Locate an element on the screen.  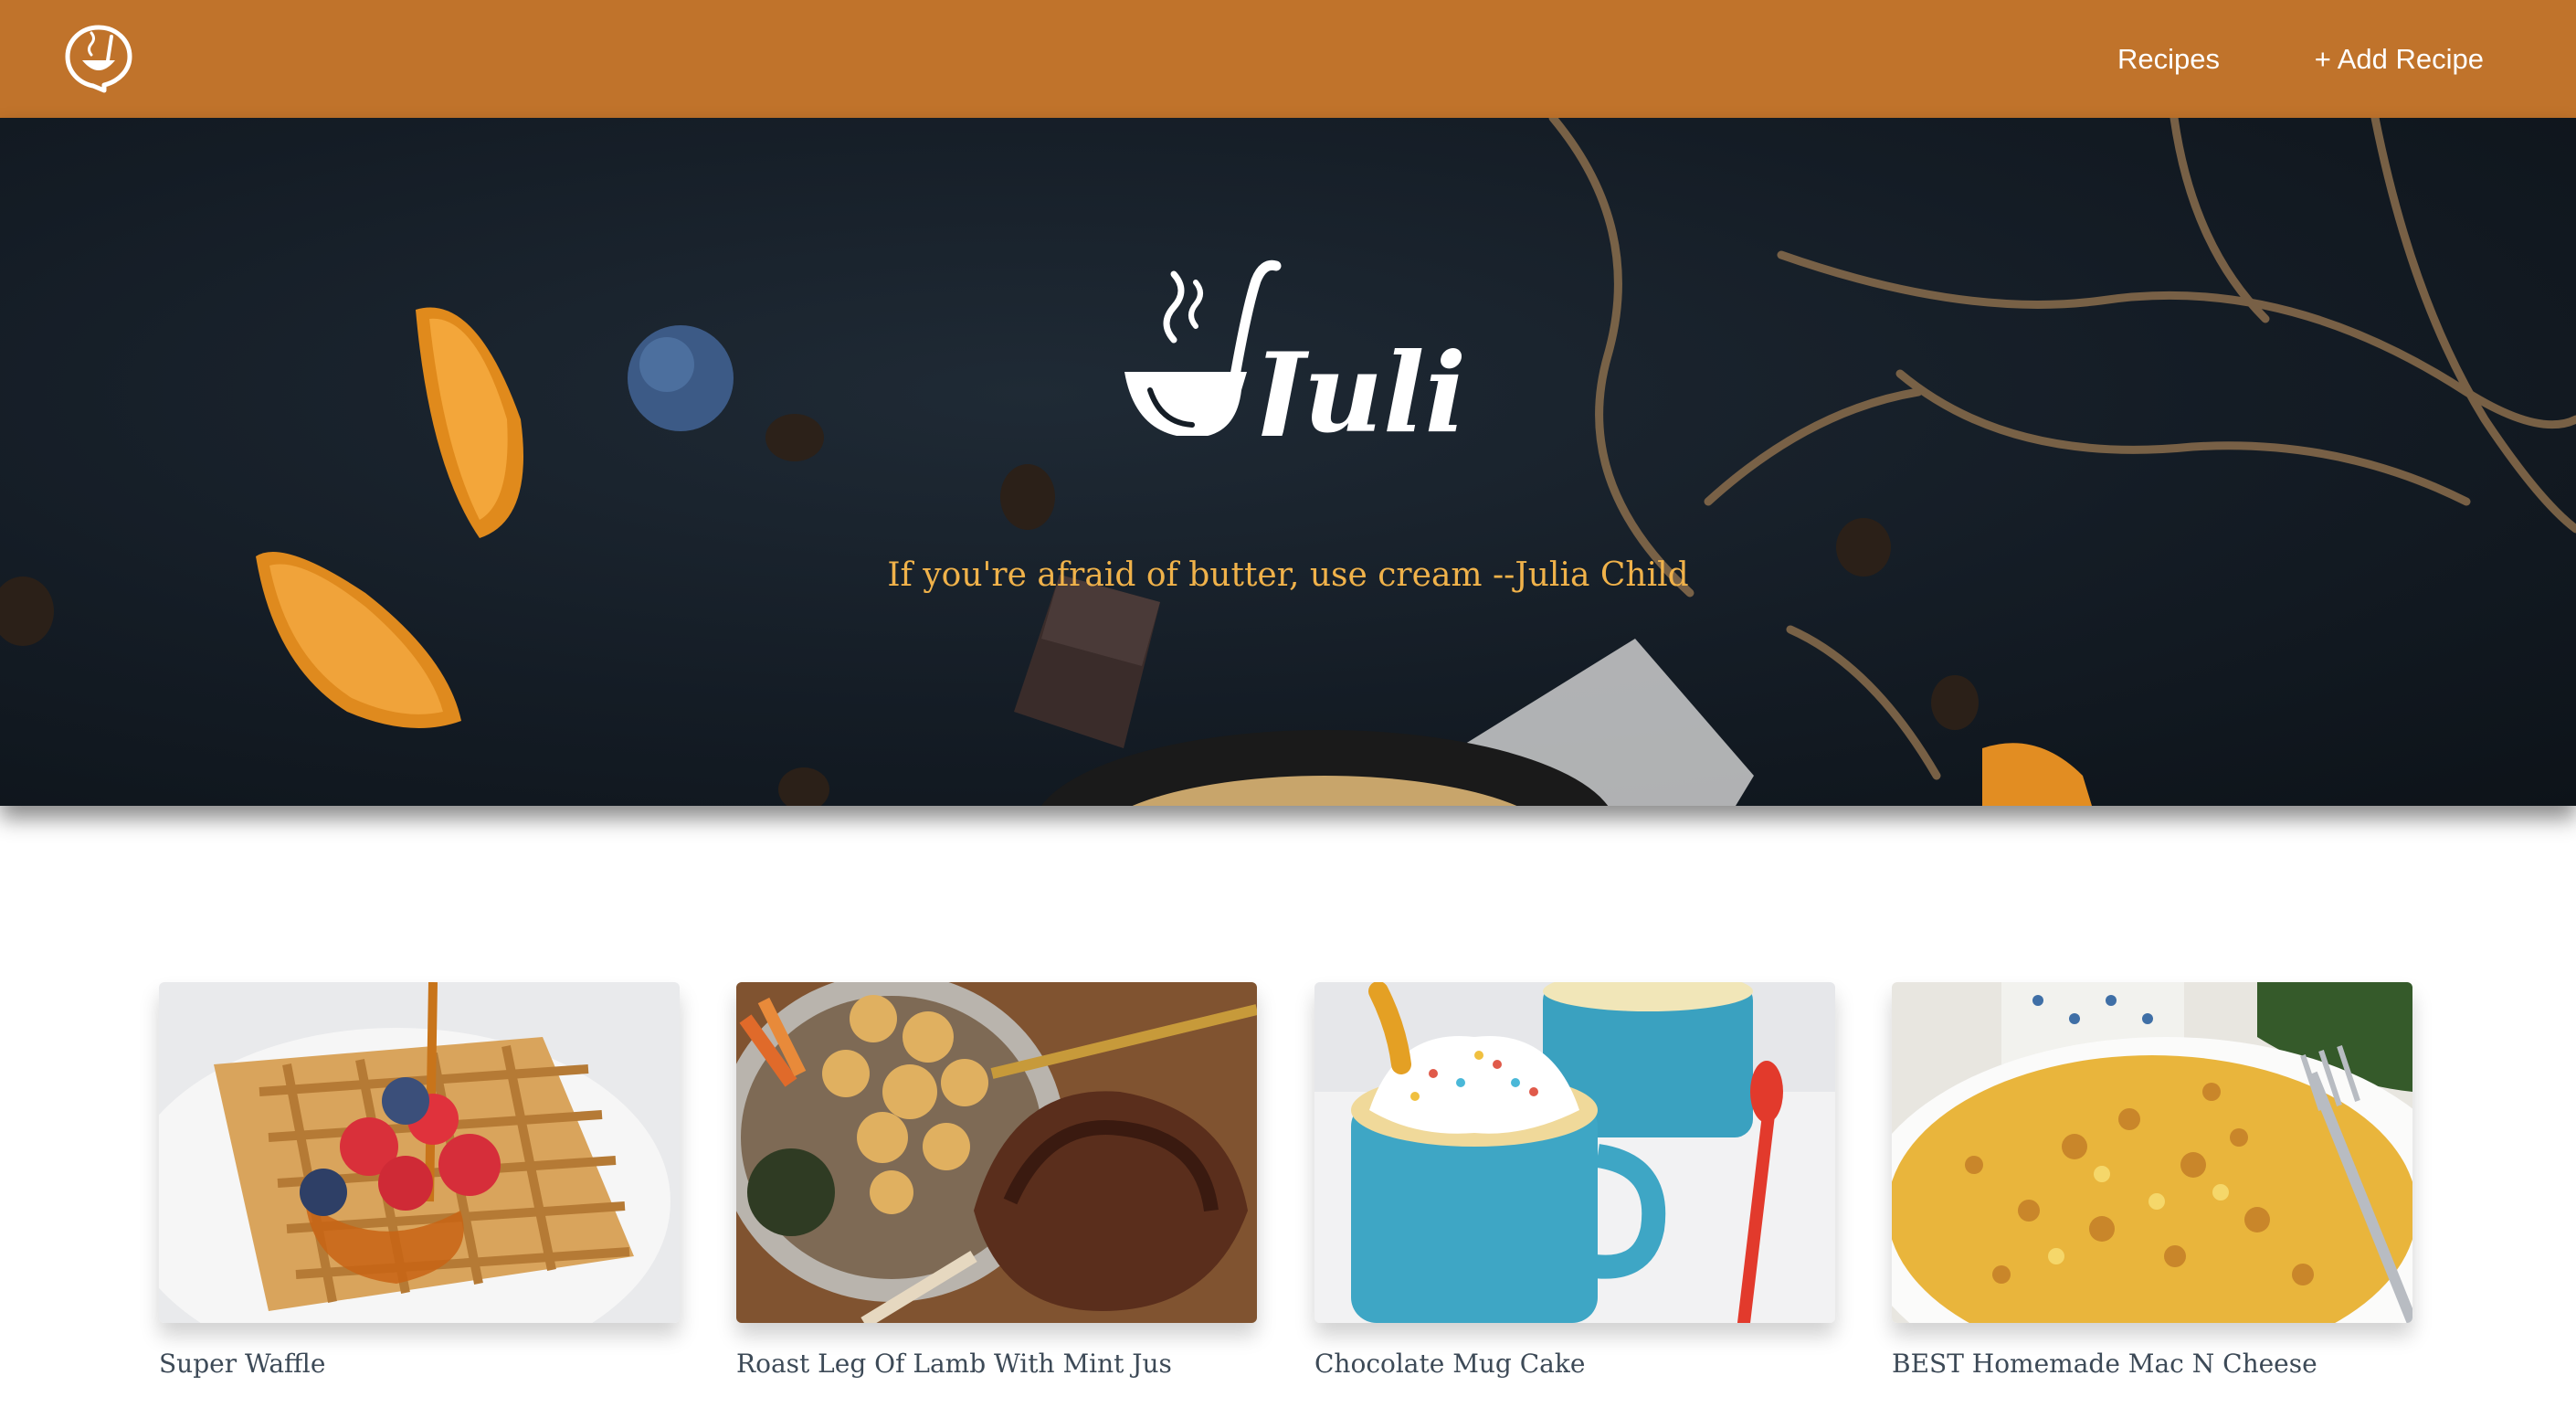
recipe-card: Super Waffle is located at coordinates (419, 1180).